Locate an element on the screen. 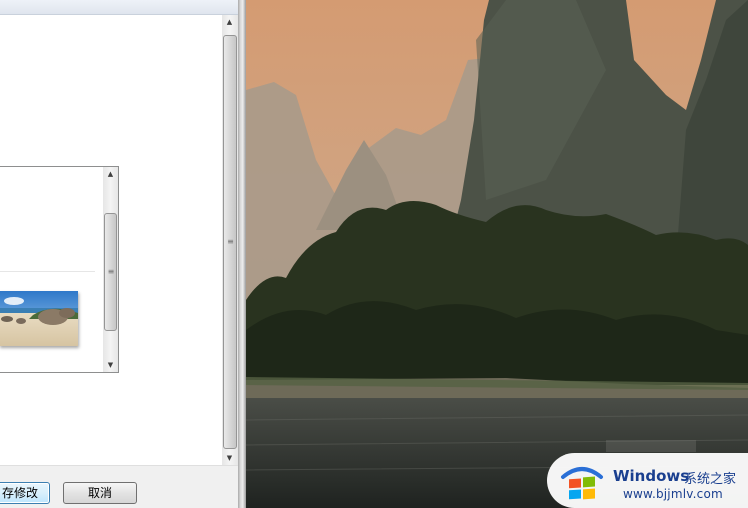 The width and height of the screenshot is (748, 508). windows-logo-icon is located at coordinates (582, 483).